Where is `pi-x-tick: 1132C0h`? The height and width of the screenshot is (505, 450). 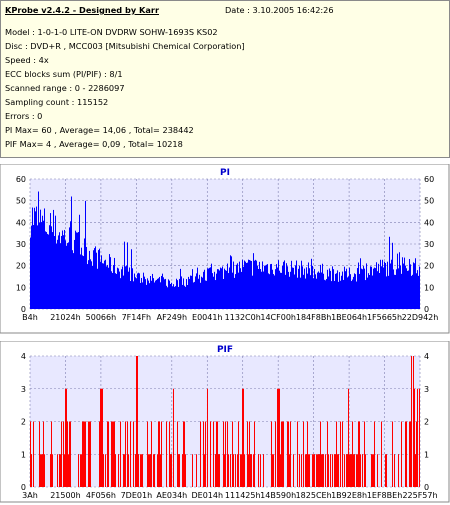
pi-x-tick: 1132C0h is located at coordinates (243, 317).